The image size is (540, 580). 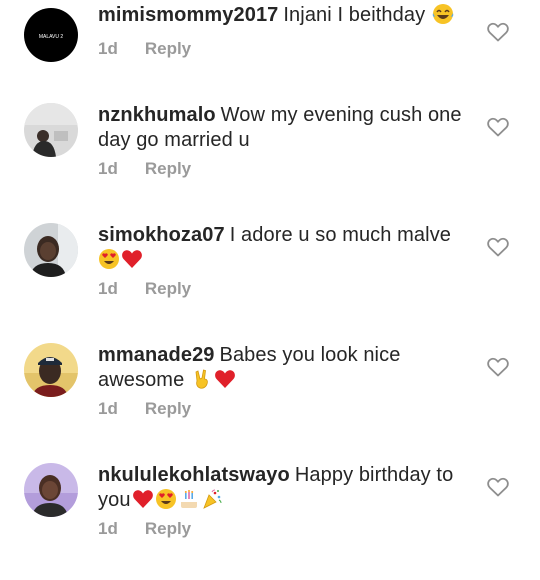 I want to click on comment-text: mimismommy2017 Injani I beithday, so click(x=284, y=15).